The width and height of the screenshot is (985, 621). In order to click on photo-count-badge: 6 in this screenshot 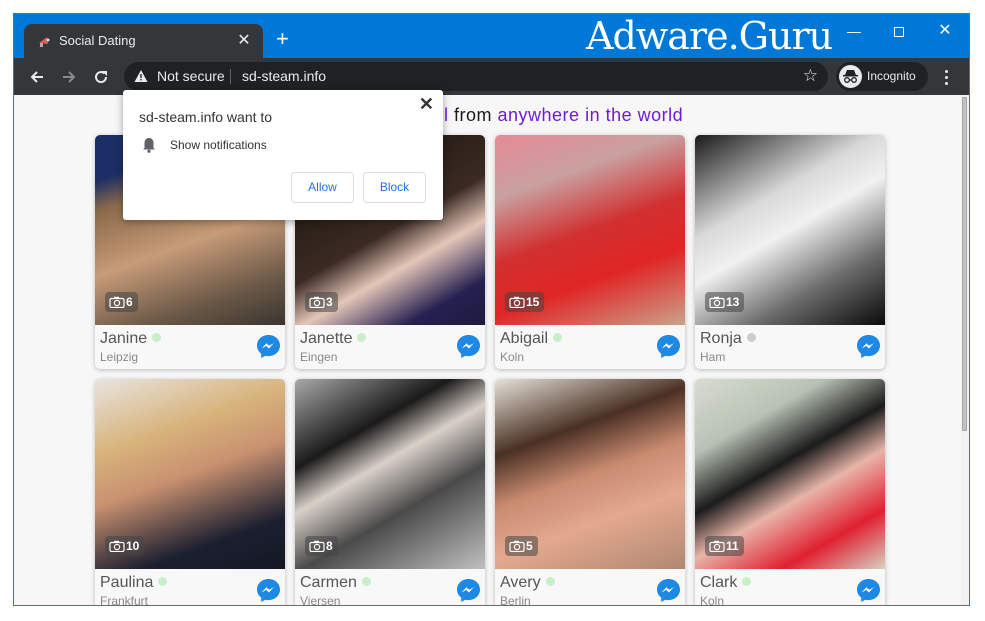, I will do `click(121, 302)`.